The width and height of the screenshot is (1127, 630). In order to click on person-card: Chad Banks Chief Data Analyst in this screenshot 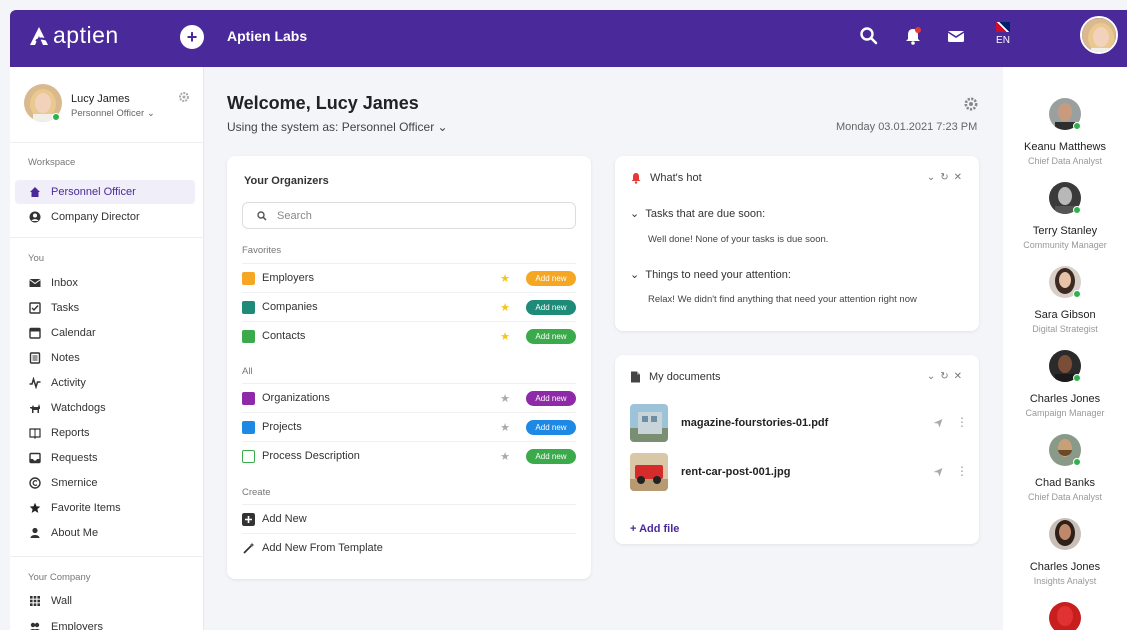, I will do `click(1065, 468)`.